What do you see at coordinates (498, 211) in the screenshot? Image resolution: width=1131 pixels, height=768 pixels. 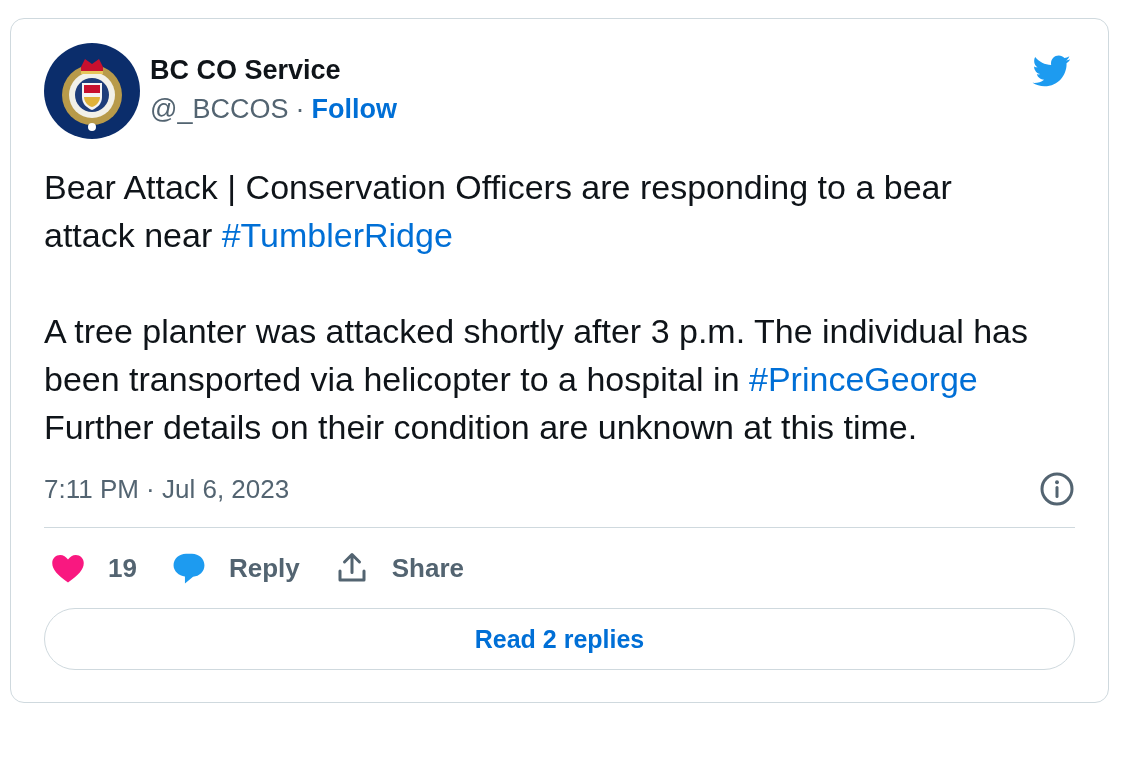 I see `tweet-text: Bear Attack | Conservation Officers are responding to a bear attack near #TumblerRidge` at bounding box center [498, 211].